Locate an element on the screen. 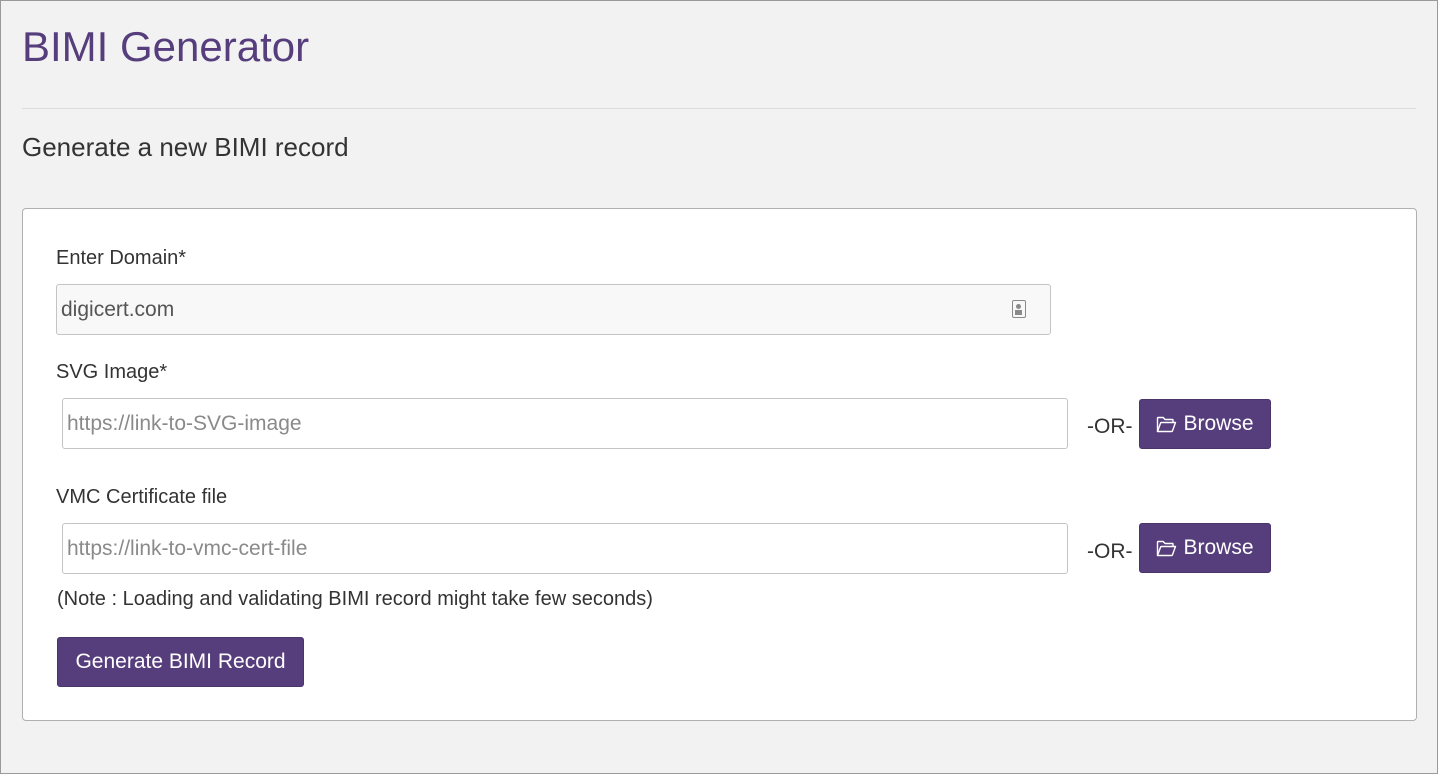 This screenshot has width=1440, height=775. svg-browse-button: Browse is located at coordinates (1205, 424).